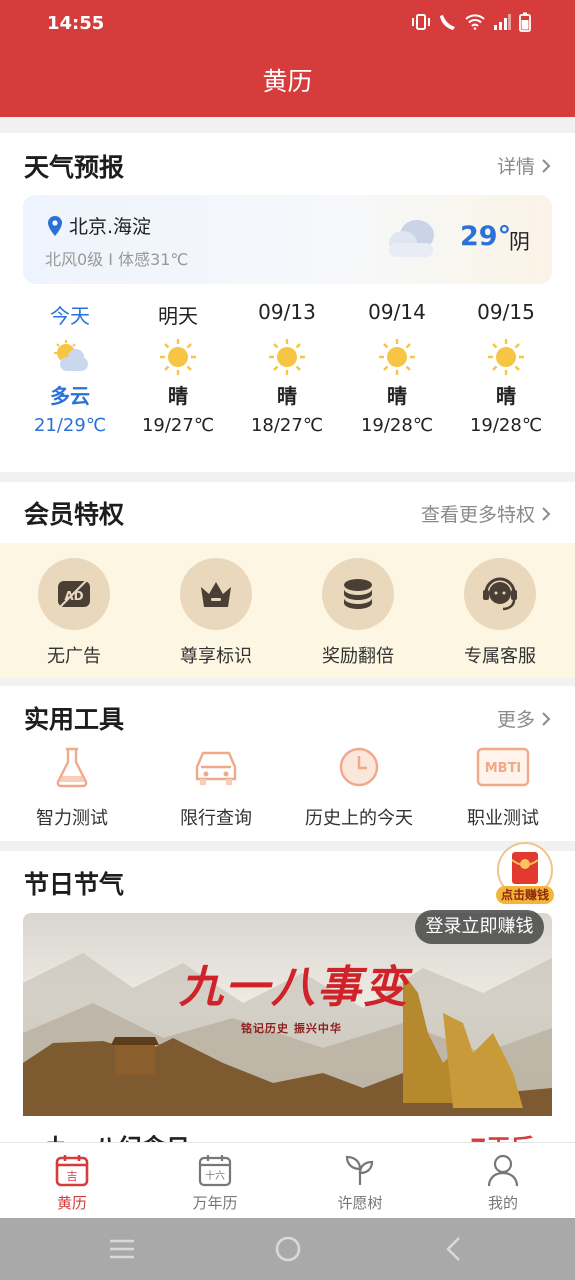 The width and height of the screenshot is (575, 1280). What do you see at coordinates (72, 767) in the screenshot?
I see `flask-icon` at bounding box center [72, 767].